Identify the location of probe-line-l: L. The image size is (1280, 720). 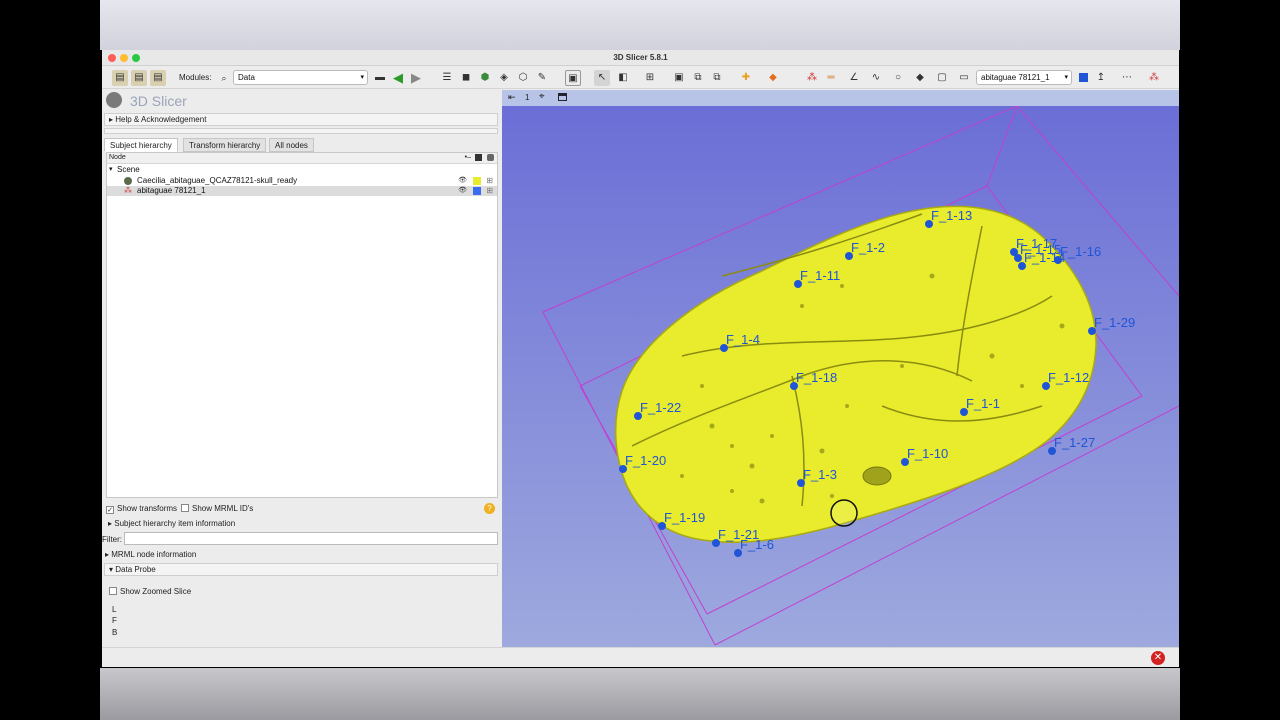
(114, 609).